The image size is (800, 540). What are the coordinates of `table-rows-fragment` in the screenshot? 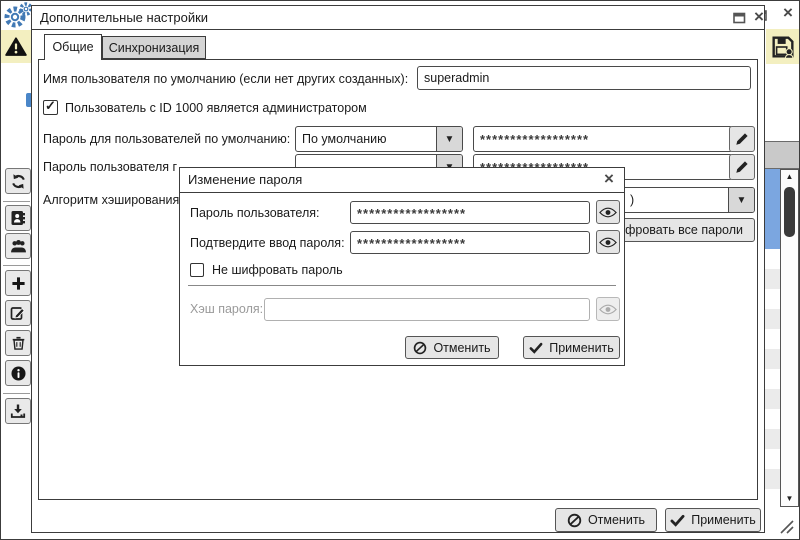 It's located at (772, 370).